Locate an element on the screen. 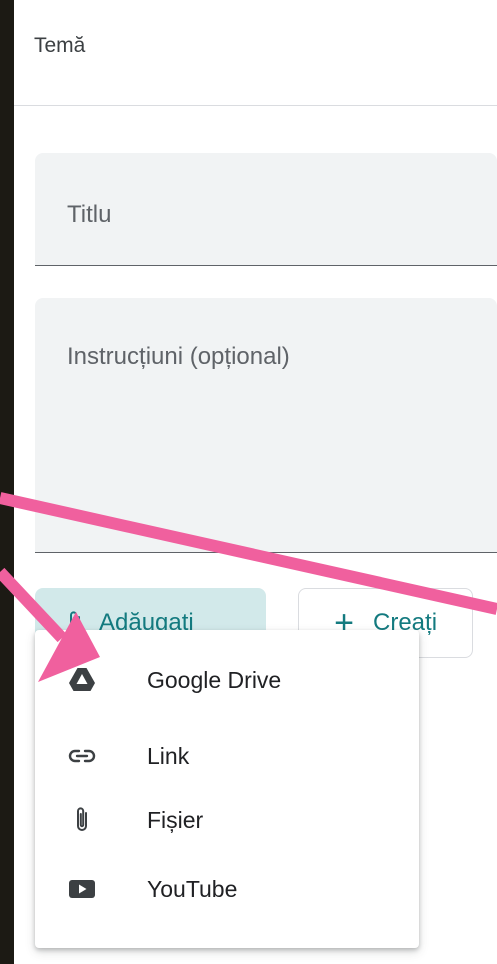 Image resolution: width=497 pixels, height=964 pixels. youtube-icon is located at coordinates (82, 889).